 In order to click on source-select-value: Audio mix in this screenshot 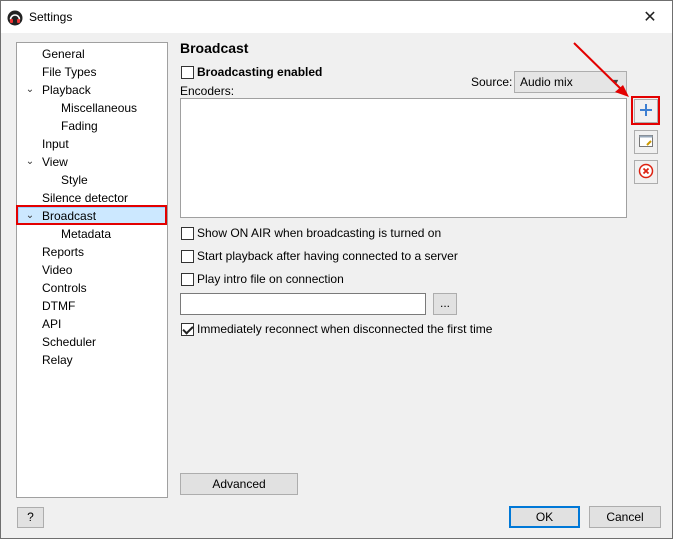, I will do `click(546, 82)`.